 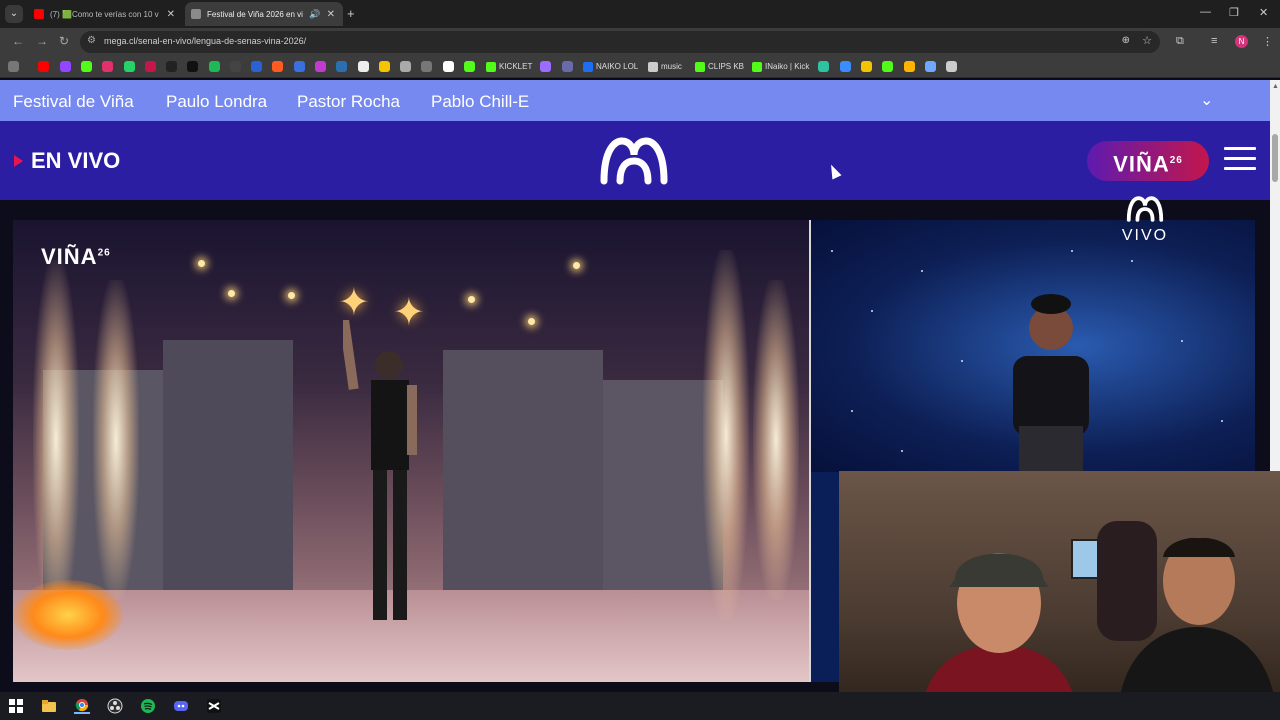 I want to click on pinterest-bookmark-icon, so click(x=150, y=66).